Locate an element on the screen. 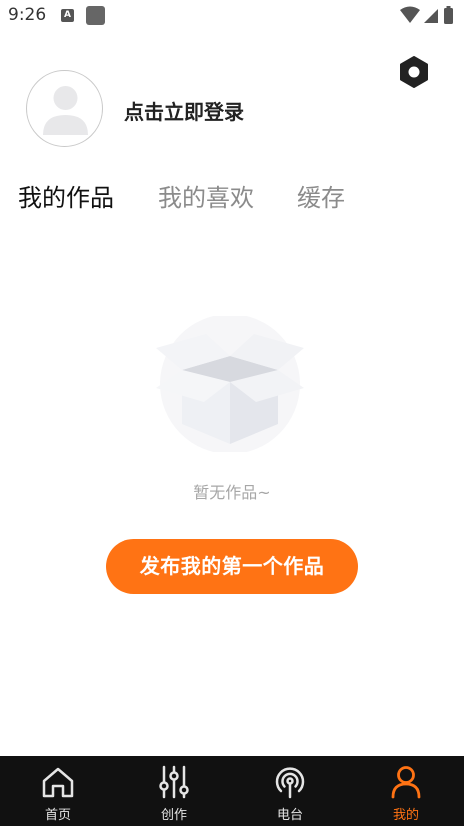 This screenshot has width=464, height=826. settings-hexagon-icon is located at coordinates (414, 72).